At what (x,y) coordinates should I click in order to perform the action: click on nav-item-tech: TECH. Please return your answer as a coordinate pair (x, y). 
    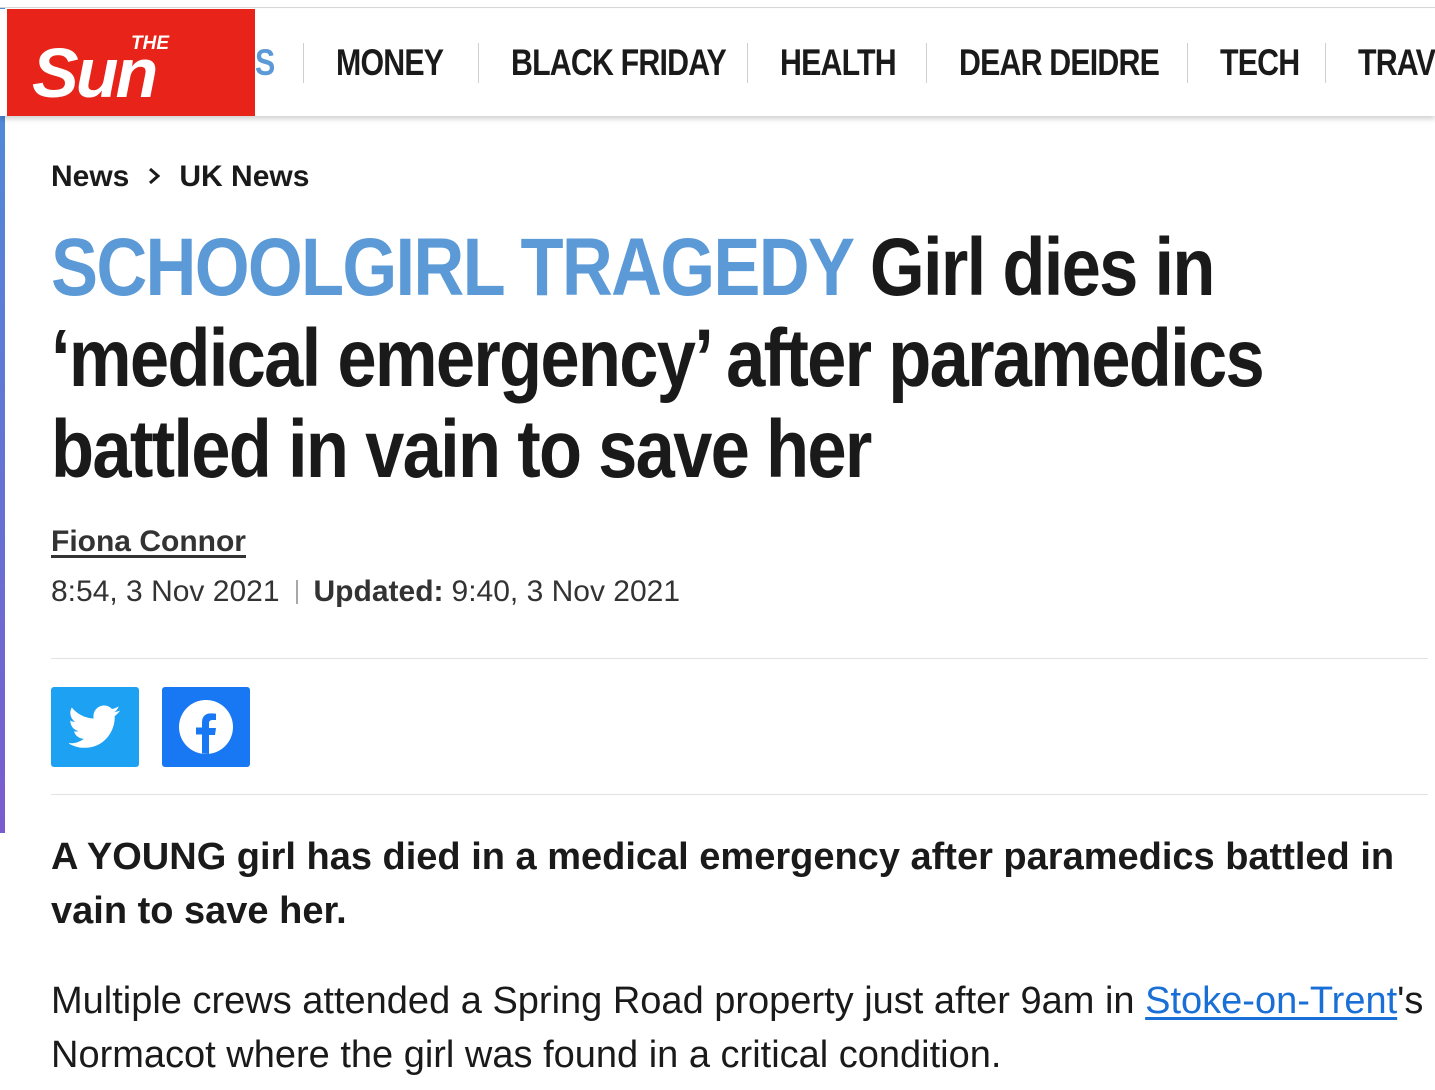
    Looking at the image, I should click on (1256, 62).